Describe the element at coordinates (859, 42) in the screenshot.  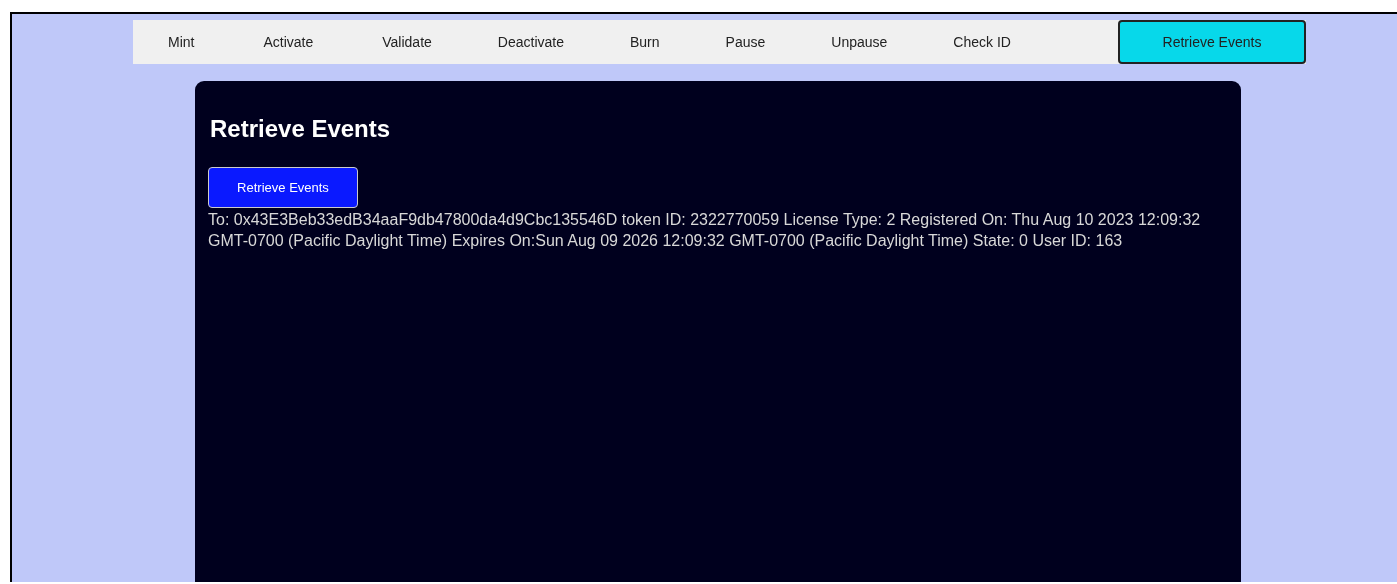
I see `tab: Unpause` at that location.